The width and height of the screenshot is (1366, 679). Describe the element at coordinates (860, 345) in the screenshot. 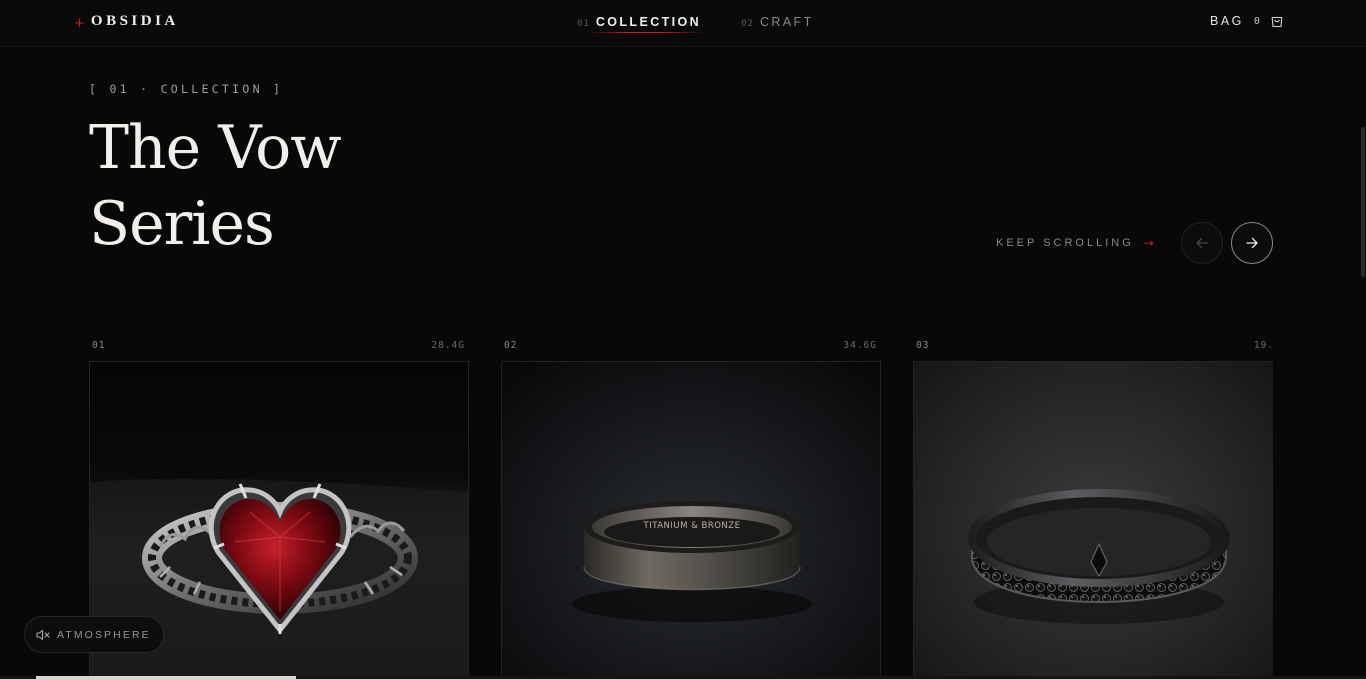

I see `product-weight: 34.6G` at that location.